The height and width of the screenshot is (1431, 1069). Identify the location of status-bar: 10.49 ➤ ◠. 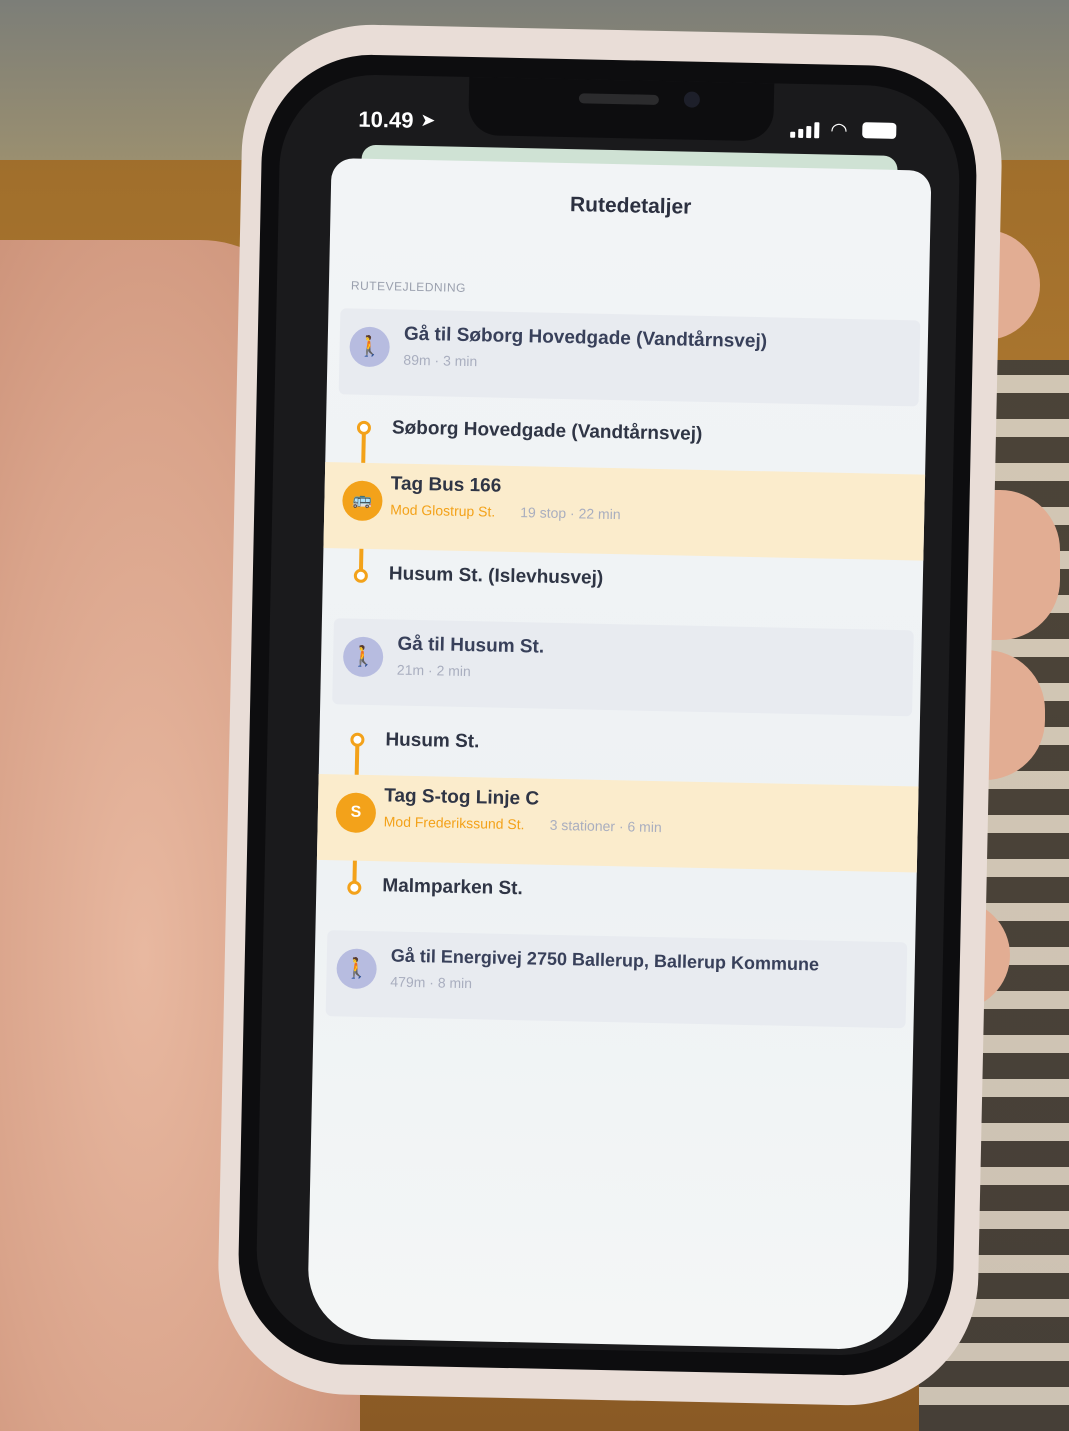
(620, 127).